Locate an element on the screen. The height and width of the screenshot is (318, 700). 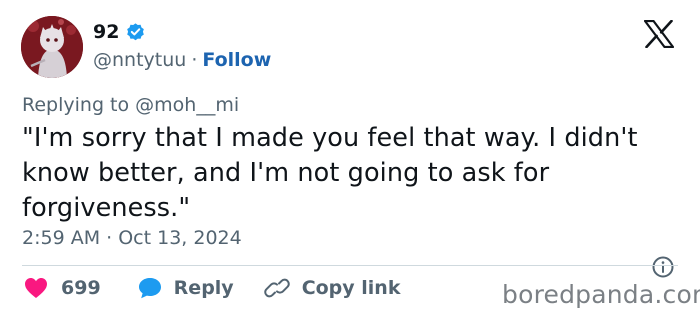
info-icon is located at coordinates (663, 267).